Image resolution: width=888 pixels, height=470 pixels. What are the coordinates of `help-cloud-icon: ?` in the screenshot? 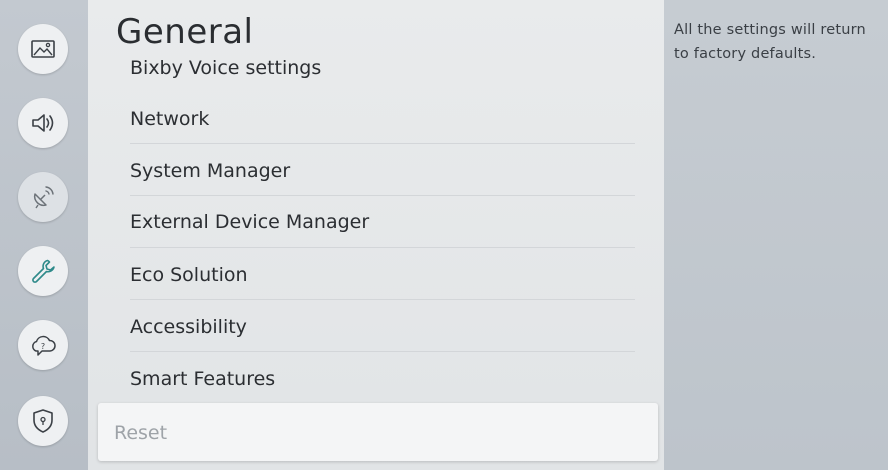 It's located at (44, 345).